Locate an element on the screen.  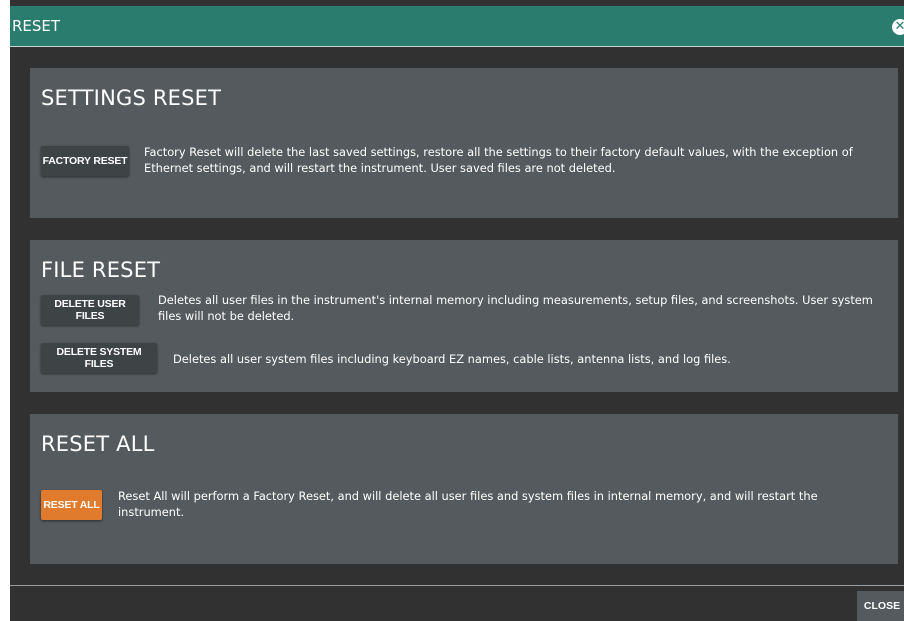
reset-all-heading: RESET ALL is located at coordinates (98, 444).